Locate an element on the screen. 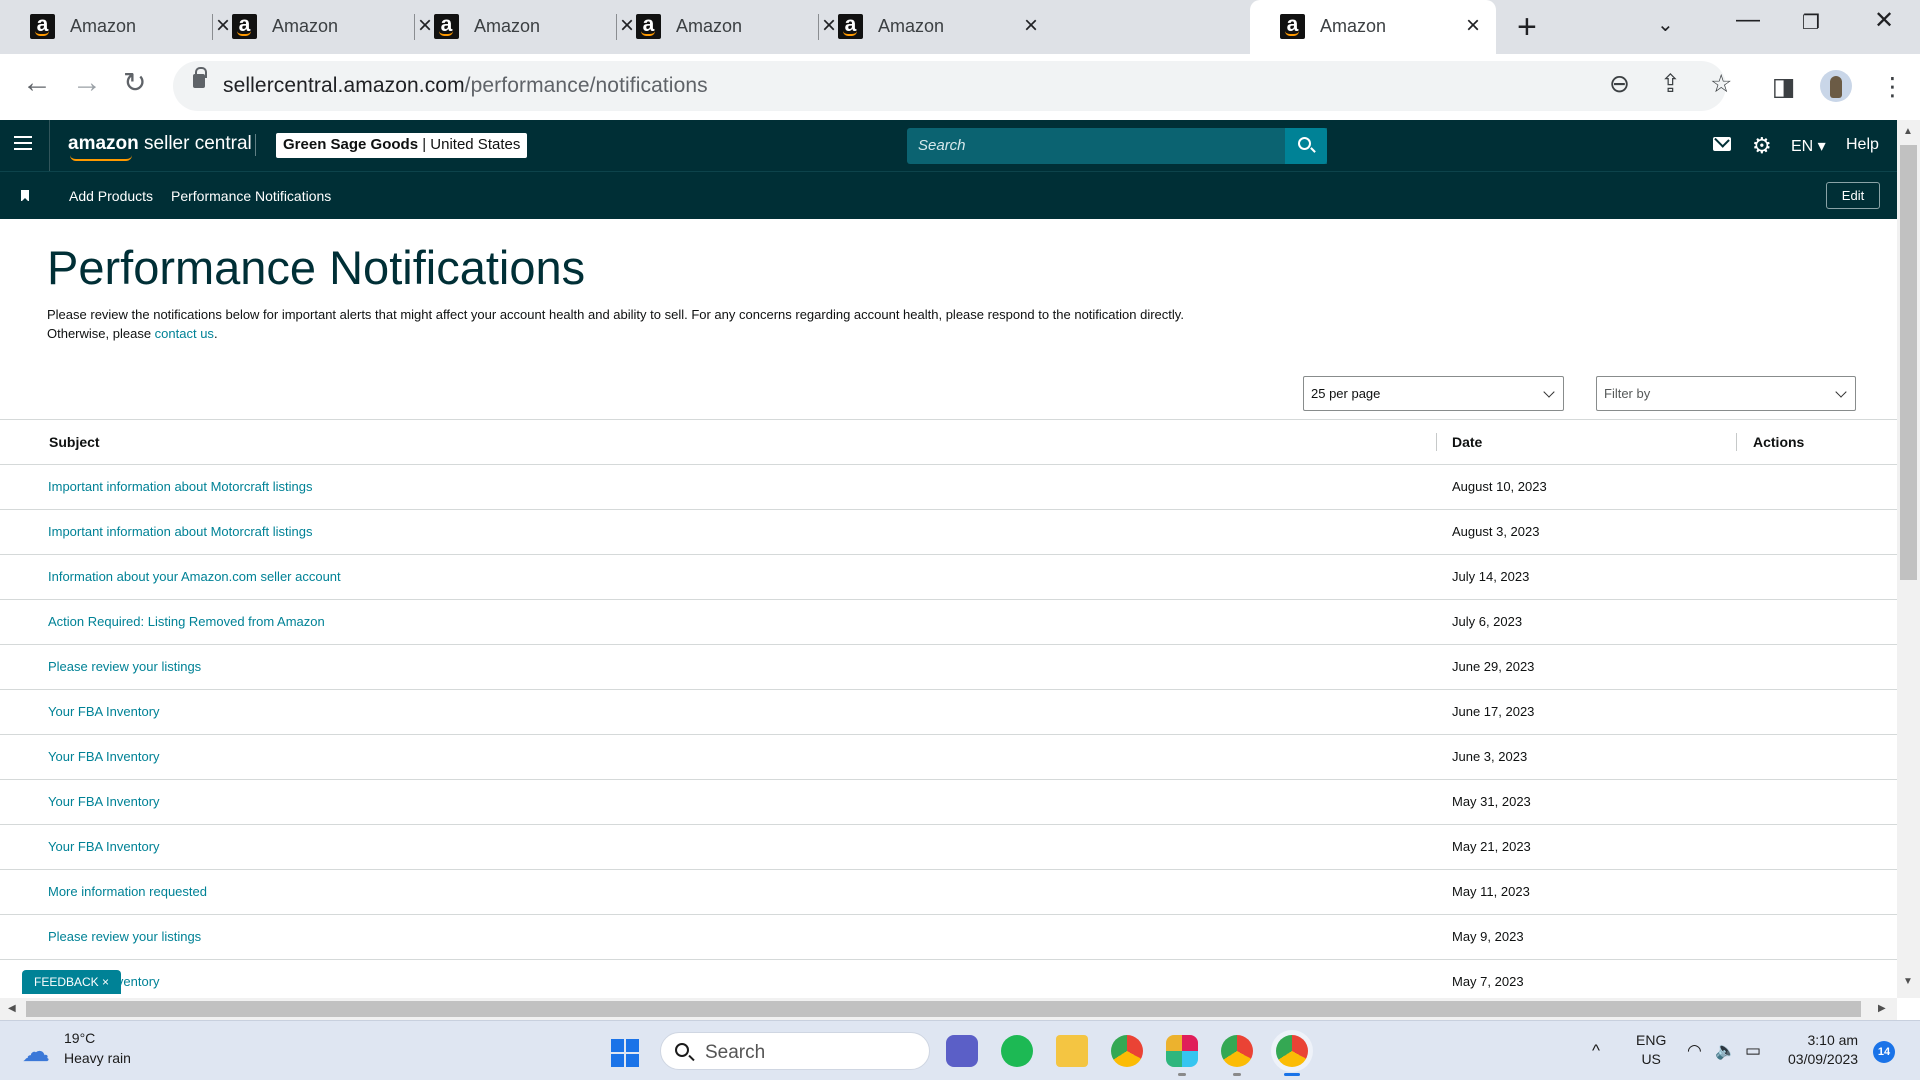 The width and height of the screenshot is (1920, 1080). chrome-profile-icon is located at coordinates (1237, 1051).